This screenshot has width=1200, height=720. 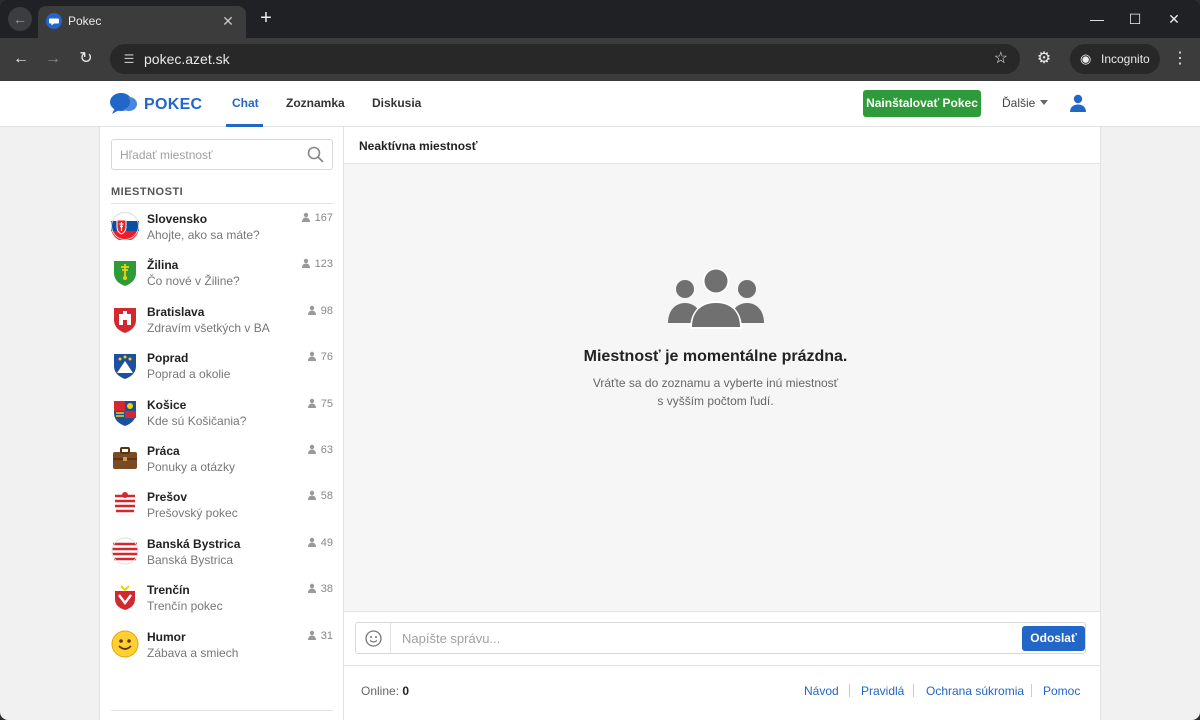 I want to click on nav-zoznamka: Zoznamka, so click(x=315, y=103).